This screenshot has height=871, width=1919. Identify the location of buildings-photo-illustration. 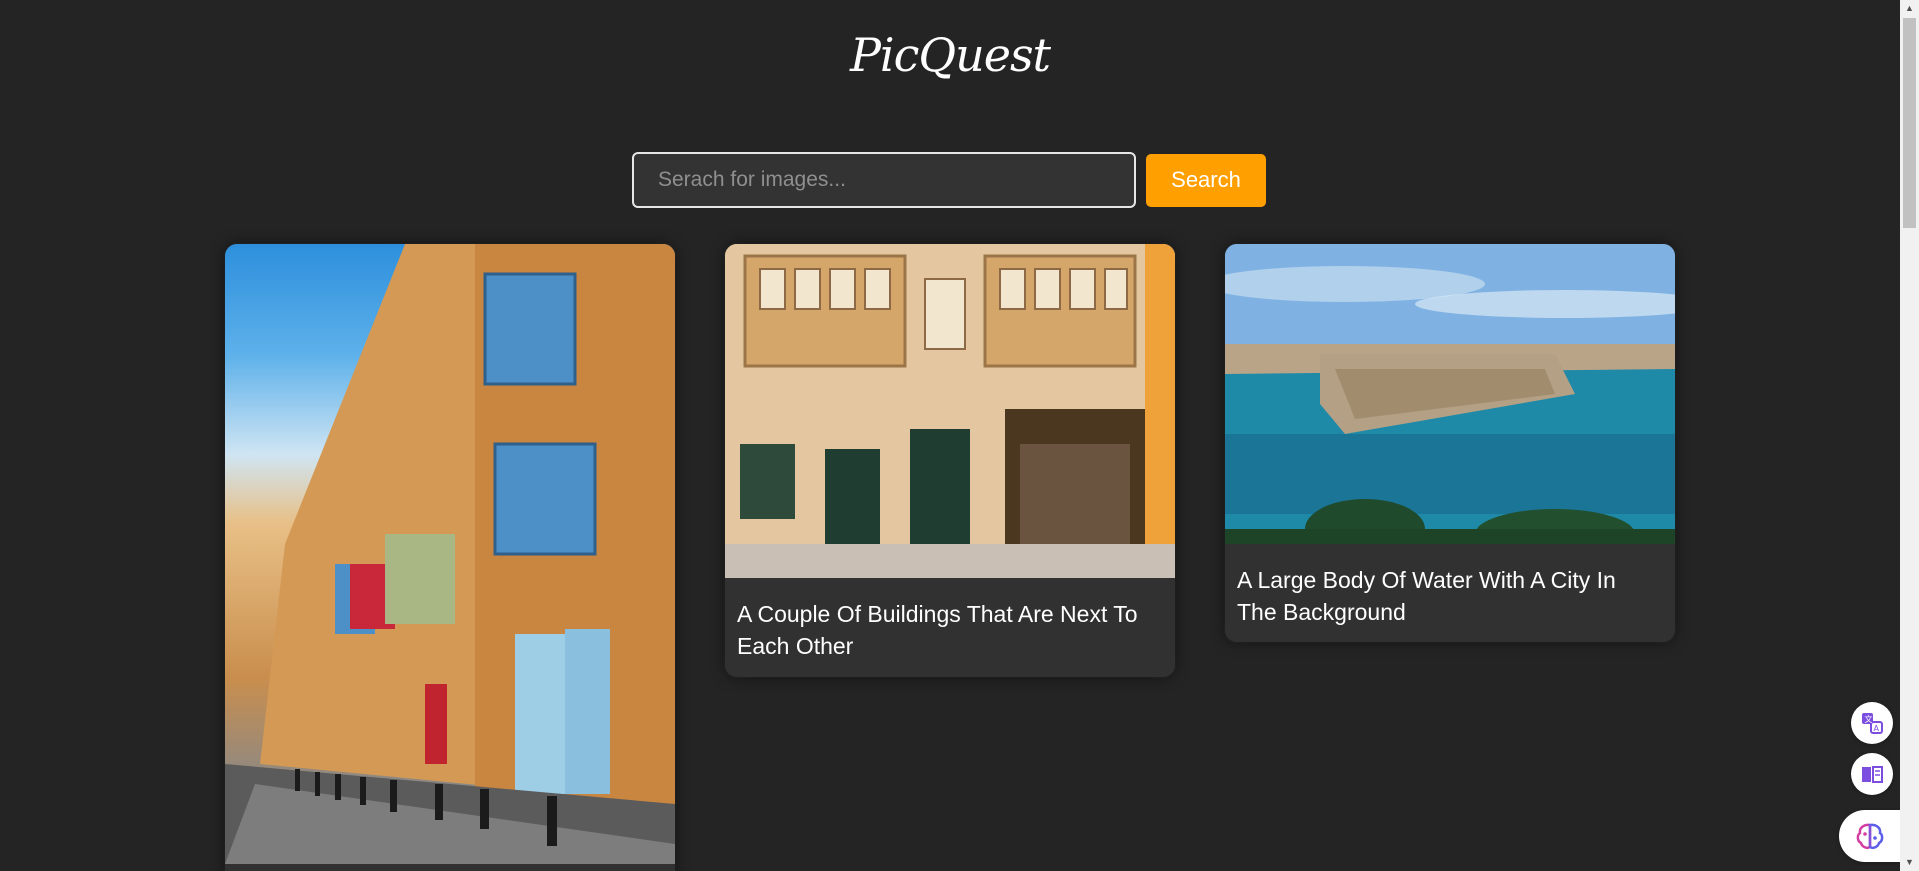
(950, 411).